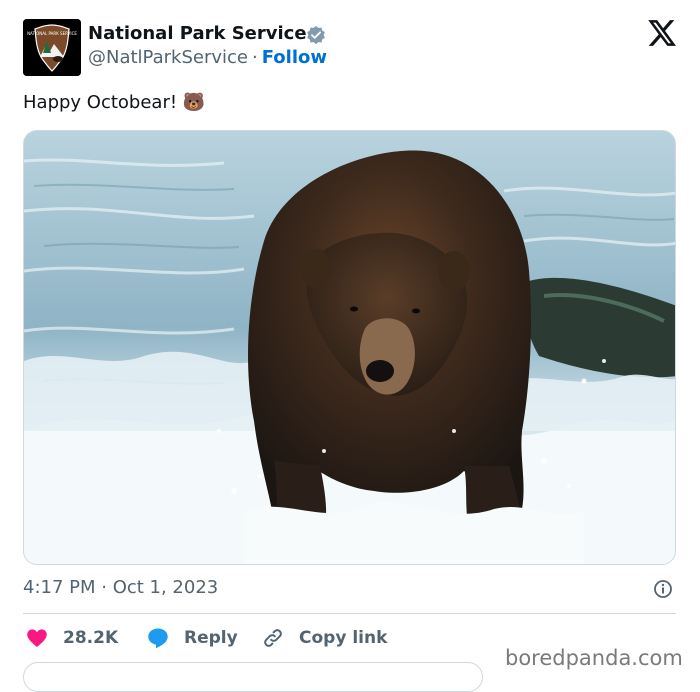  Describe the element at coordinates (343, 638) in the screenshot. I see `copy-link-label: Copy link` at that location.